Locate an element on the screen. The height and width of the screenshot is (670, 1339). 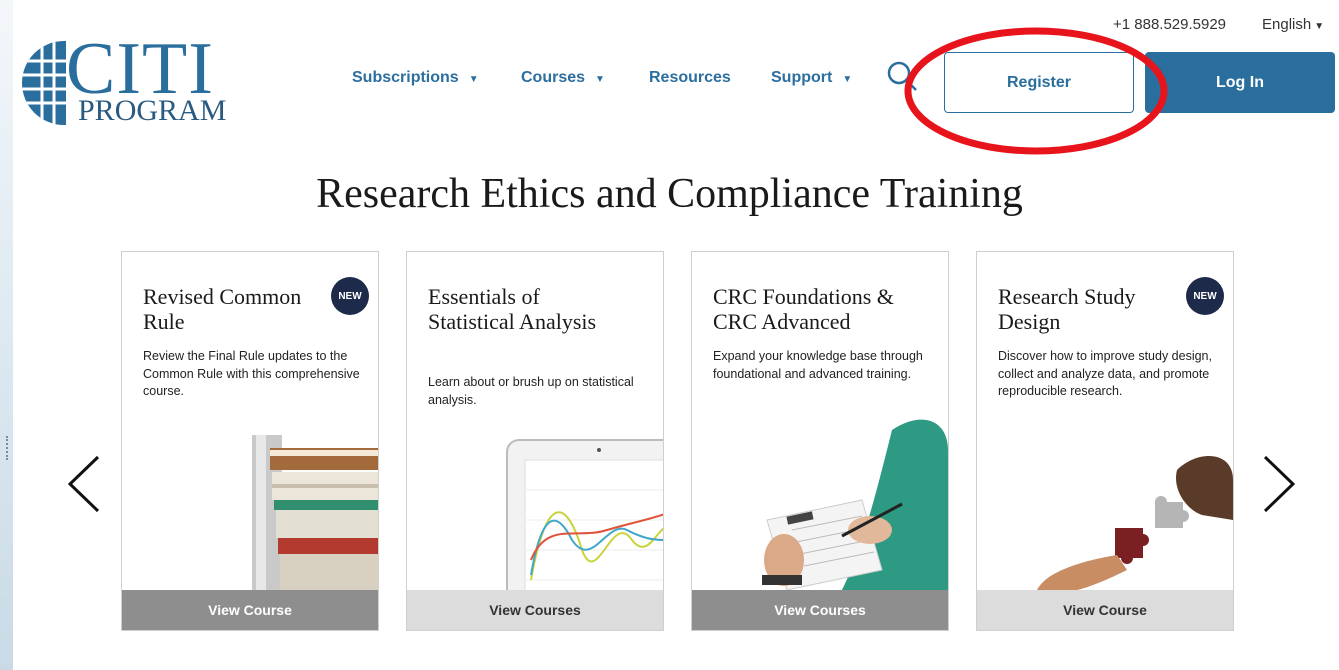
card-title: Research Study Design is located at coordinates (1067, 309).